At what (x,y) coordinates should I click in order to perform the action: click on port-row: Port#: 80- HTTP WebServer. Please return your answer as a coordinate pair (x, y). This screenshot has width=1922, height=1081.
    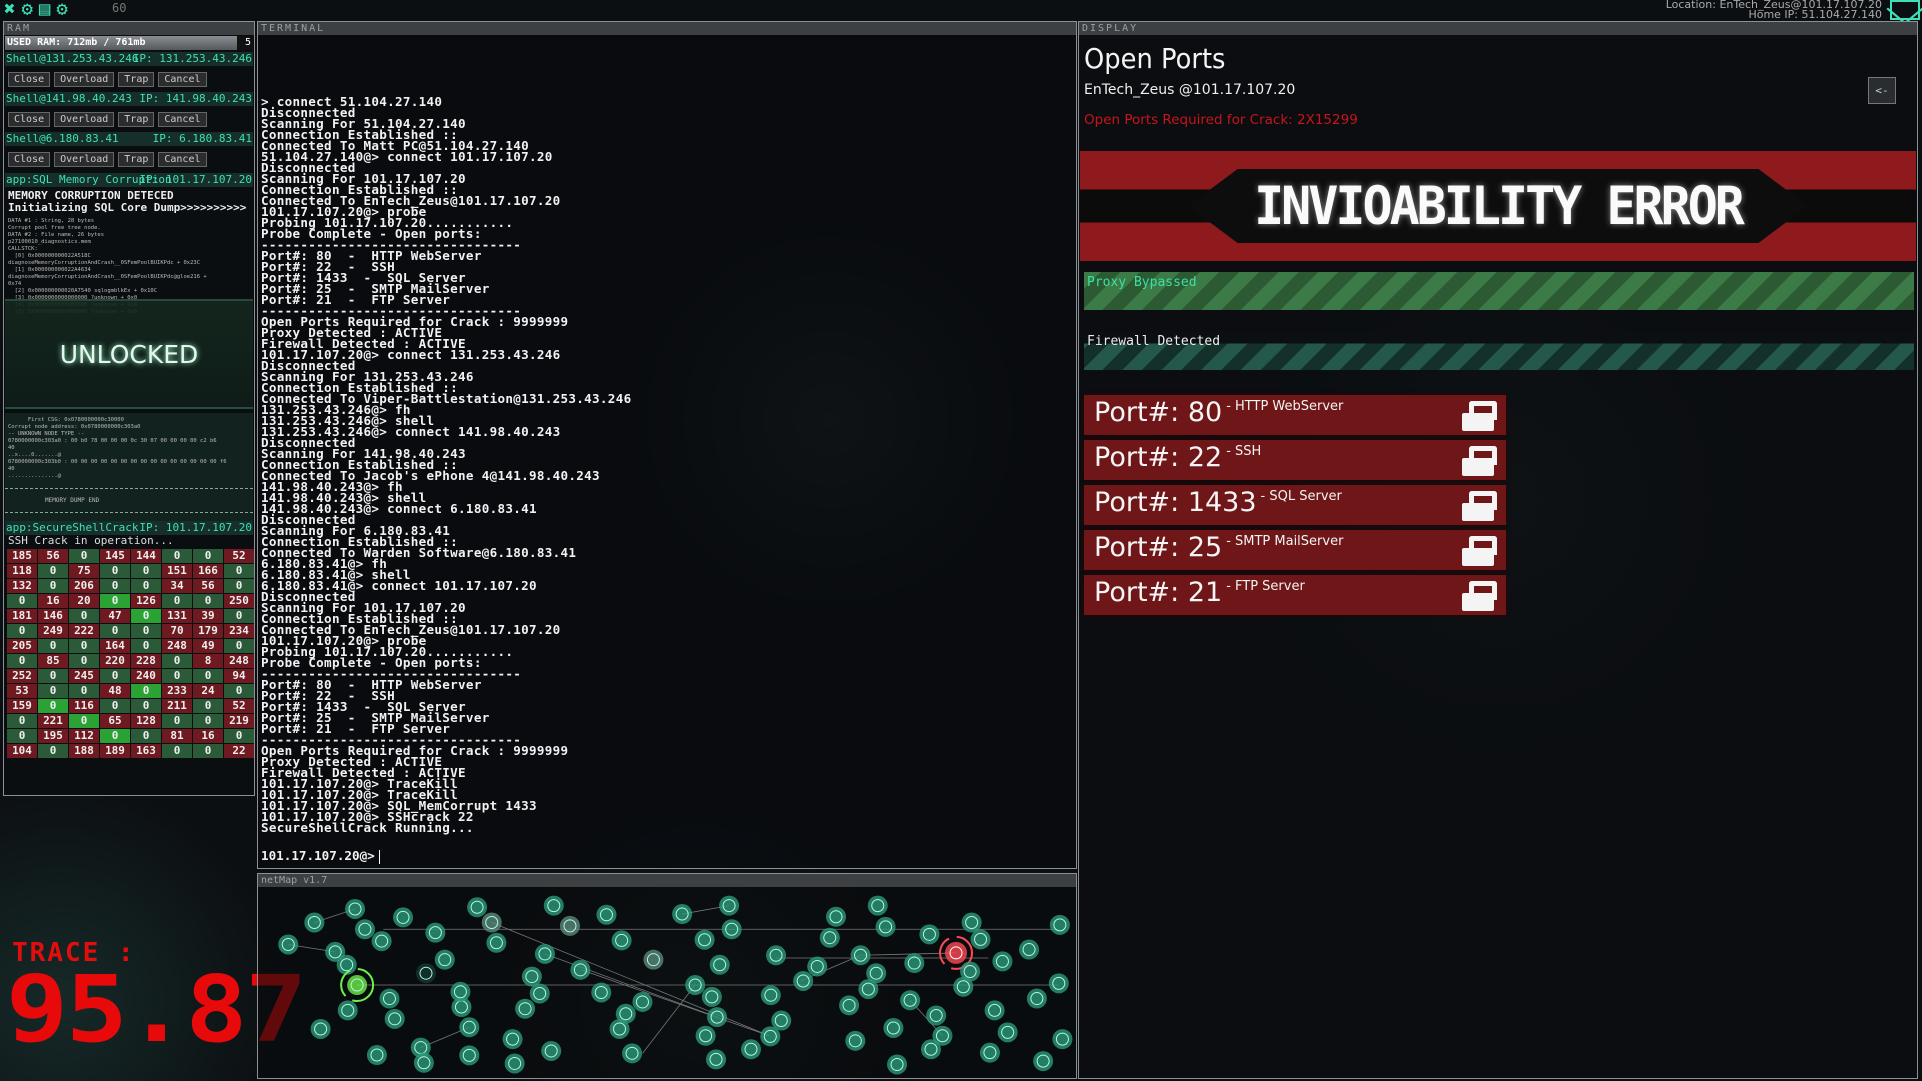
    Looking at the image, I should click on (1295, 415).